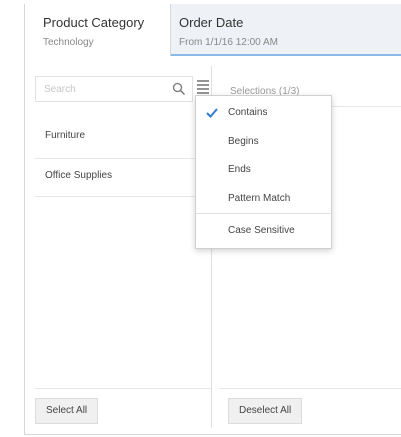  What do you see at coordinates (243, 141) in the screenshot?
I see `menu-item-begins: Begins` at bounding box center [243, 141].